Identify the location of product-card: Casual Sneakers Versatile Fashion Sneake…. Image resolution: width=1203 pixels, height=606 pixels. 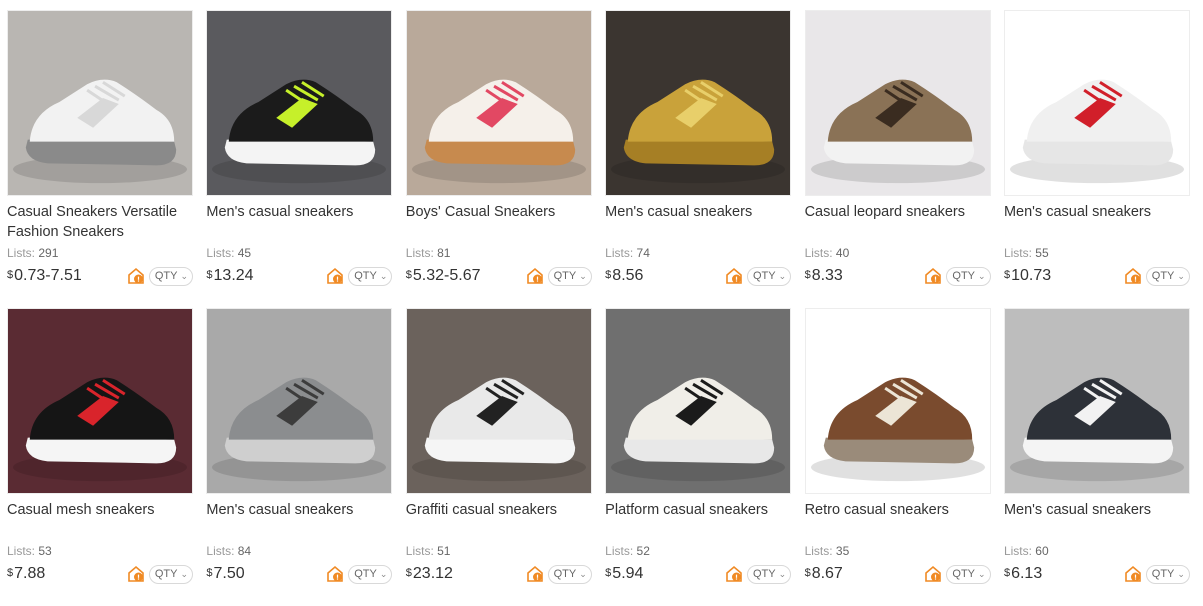
(100, 159).